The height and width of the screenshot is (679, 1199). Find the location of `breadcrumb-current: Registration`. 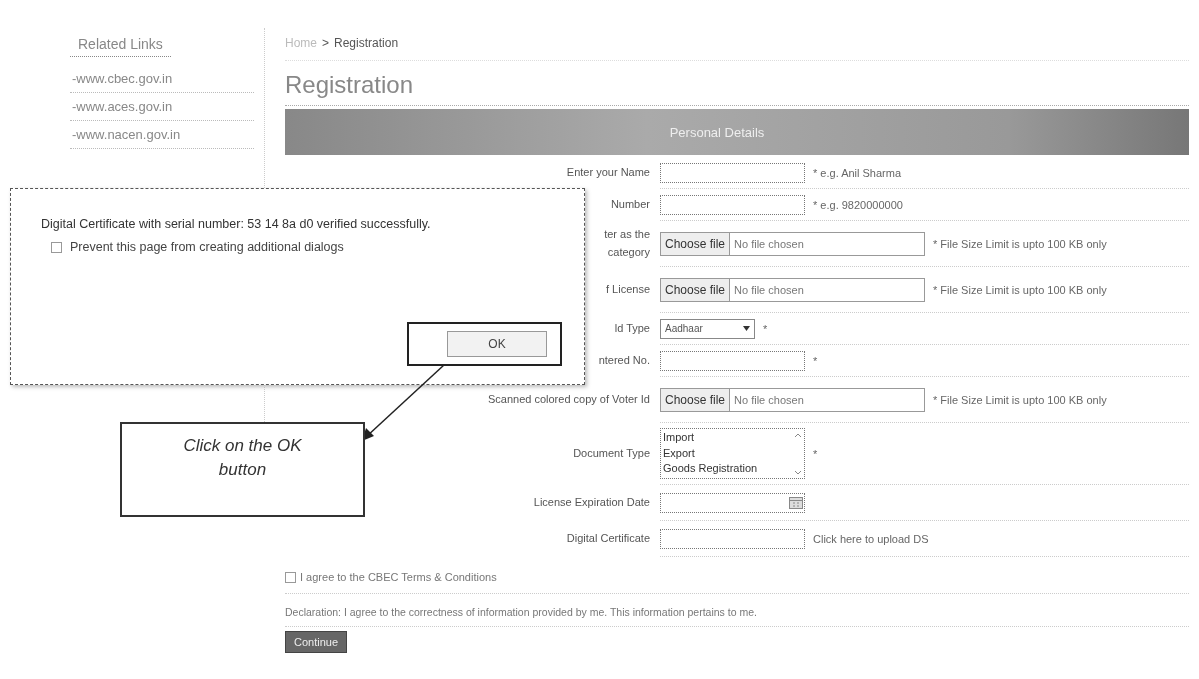

breadcrumb-current: Registration is located at coordinates (366, 43).